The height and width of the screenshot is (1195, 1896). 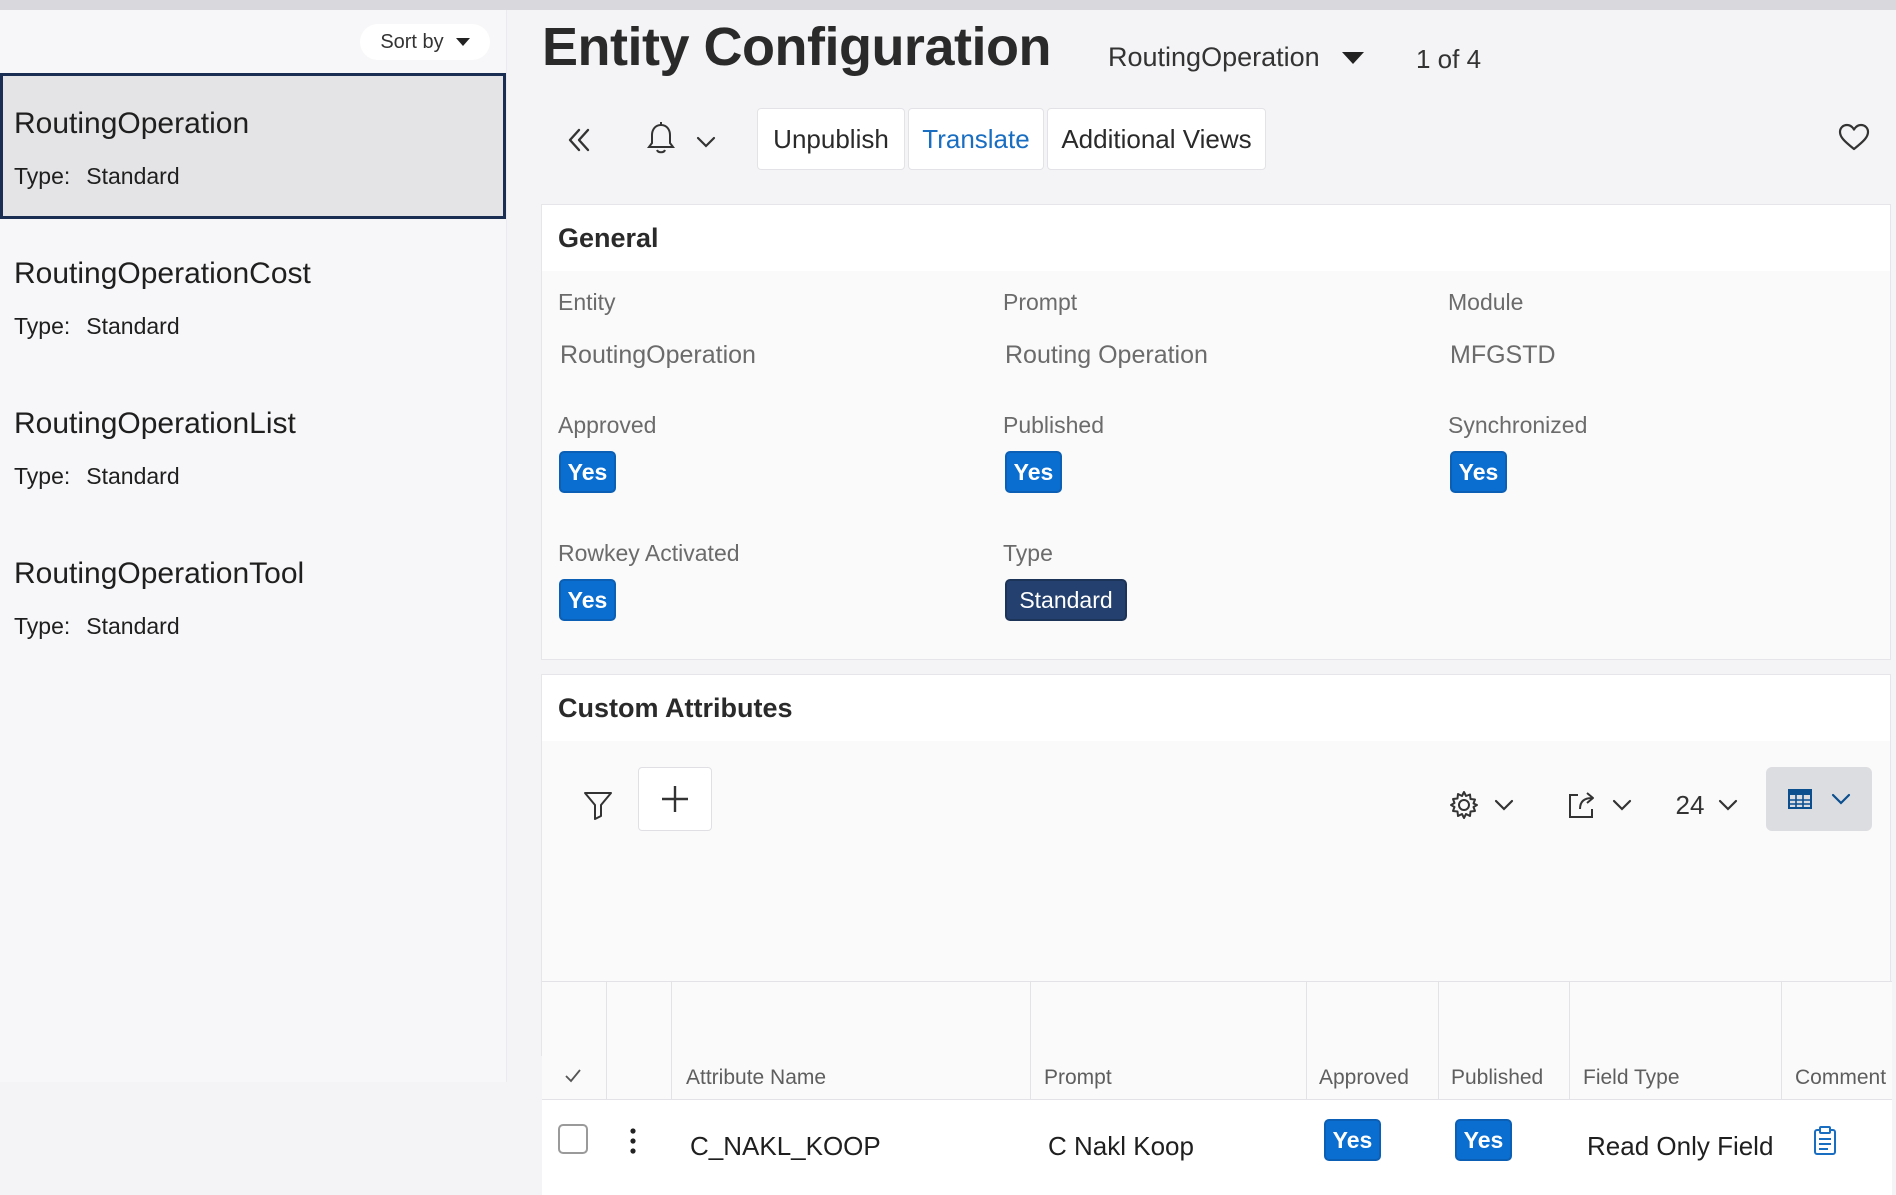 What do you see at coordinates (1078, 1078) in the screenshot?
I see `column-header-prompt: Prompt` at bounding box center [1078, 1078].